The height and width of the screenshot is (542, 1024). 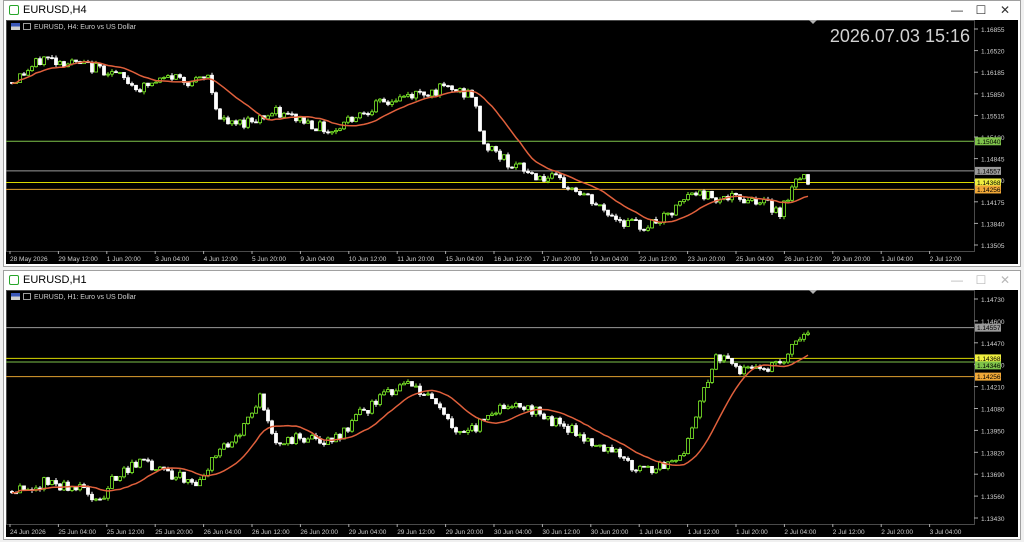 What do you see at coordinates (221, 259) in the screenshot?
I see `time-axis-label: 4 Jun 12:00` at bounding box center [221, 259].